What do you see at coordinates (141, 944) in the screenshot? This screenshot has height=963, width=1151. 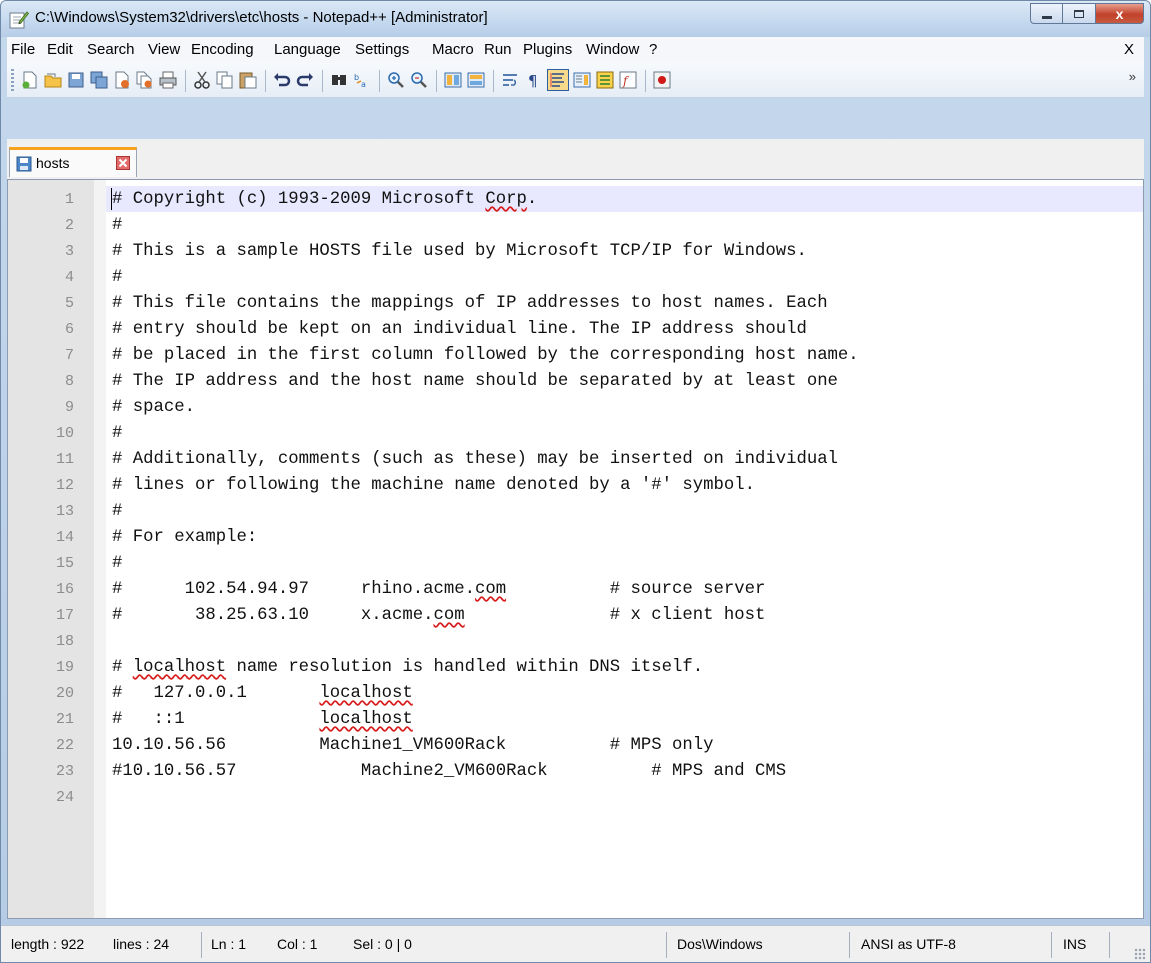 I see `status-lines: lines : 24` at bounding box center [141, 944].